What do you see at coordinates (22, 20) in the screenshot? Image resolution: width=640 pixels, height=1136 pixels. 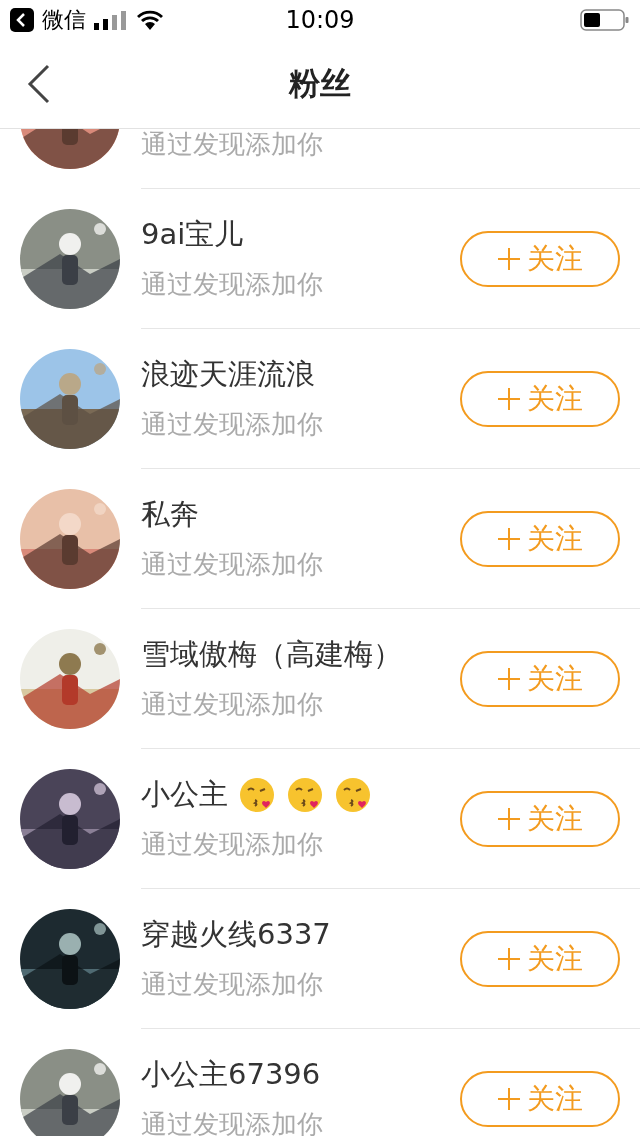 I see `back-app-icon` at bounding box center [22, 20].